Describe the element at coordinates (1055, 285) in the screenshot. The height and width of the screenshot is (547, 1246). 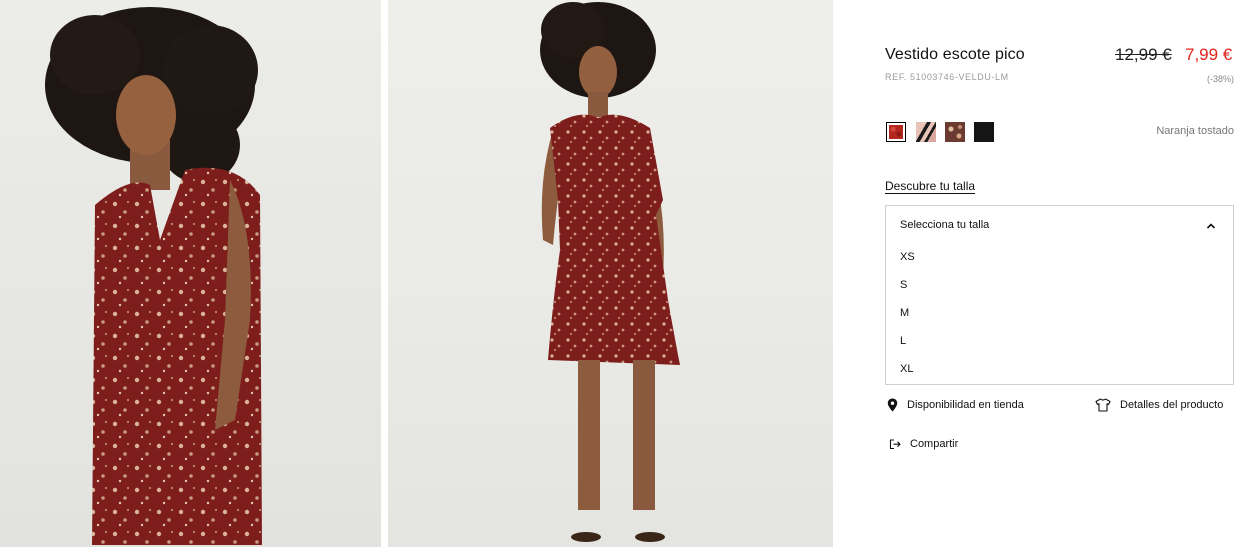
I see `size-option-s: S` at that location.